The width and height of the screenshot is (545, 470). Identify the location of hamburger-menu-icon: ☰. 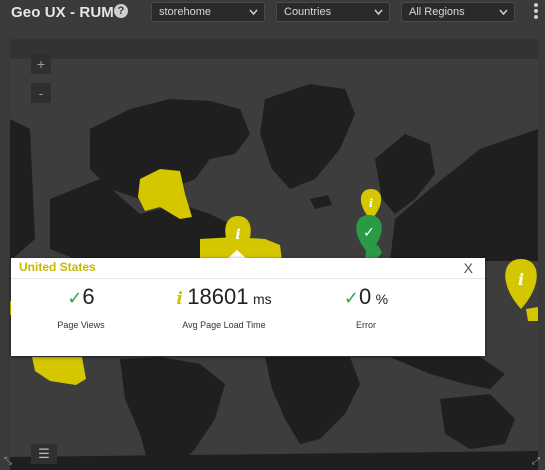
(44, 454).